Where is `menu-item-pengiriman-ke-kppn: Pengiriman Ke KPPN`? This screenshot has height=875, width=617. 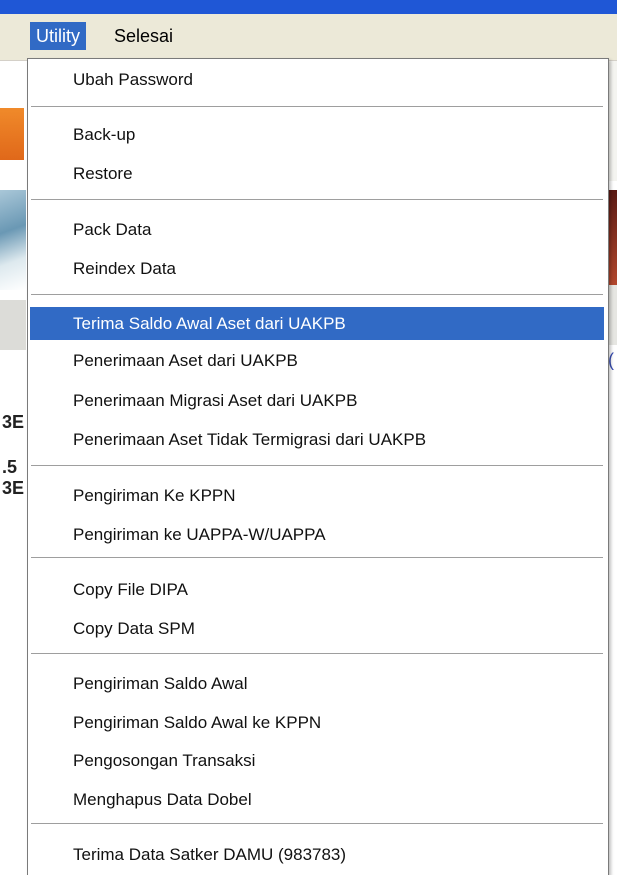
menu-item-pengiriman-ke-kppn: Pengiriman Ke KPPN is located at coordinates (317, 495).